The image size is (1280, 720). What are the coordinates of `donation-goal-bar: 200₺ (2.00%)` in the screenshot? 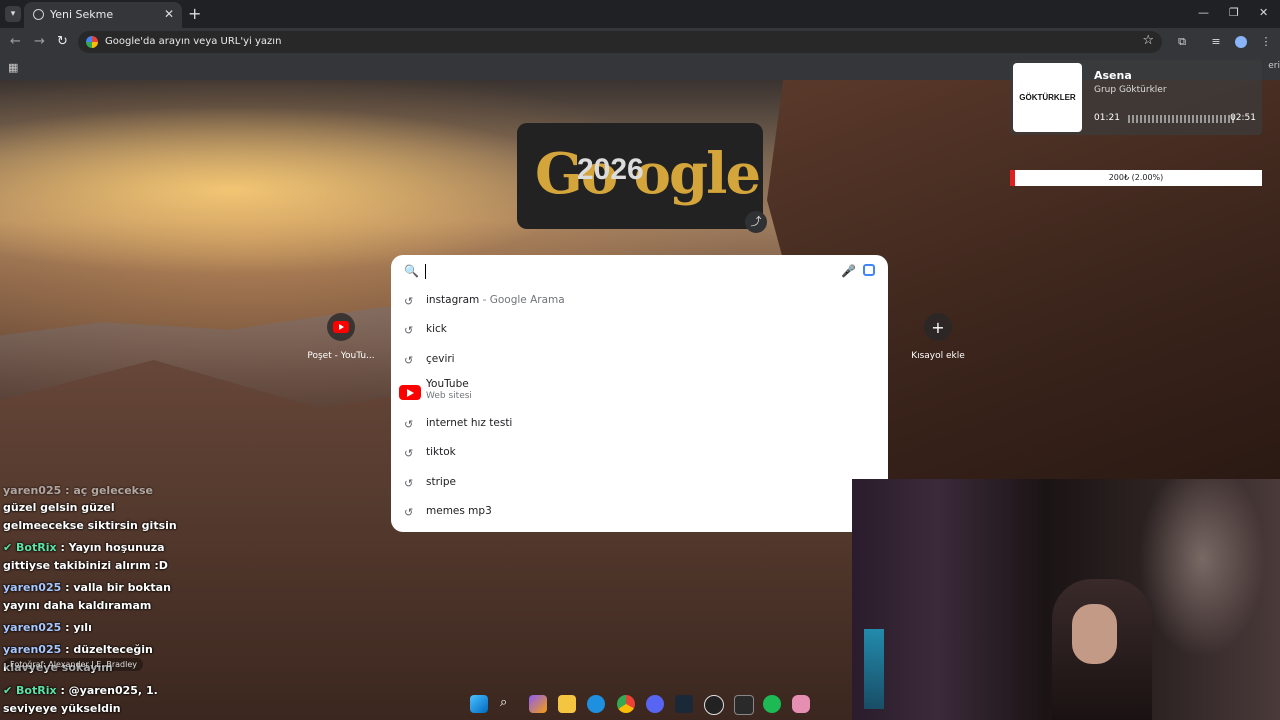 It's located at (1136, 178).